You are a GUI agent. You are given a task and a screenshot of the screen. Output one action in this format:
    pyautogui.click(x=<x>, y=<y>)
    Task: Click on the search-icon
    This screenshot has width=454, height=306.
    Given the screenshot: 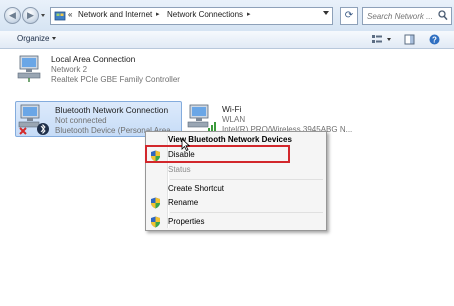 What is the action you would take?
    pyautogui.click(x=443, y=15)
    